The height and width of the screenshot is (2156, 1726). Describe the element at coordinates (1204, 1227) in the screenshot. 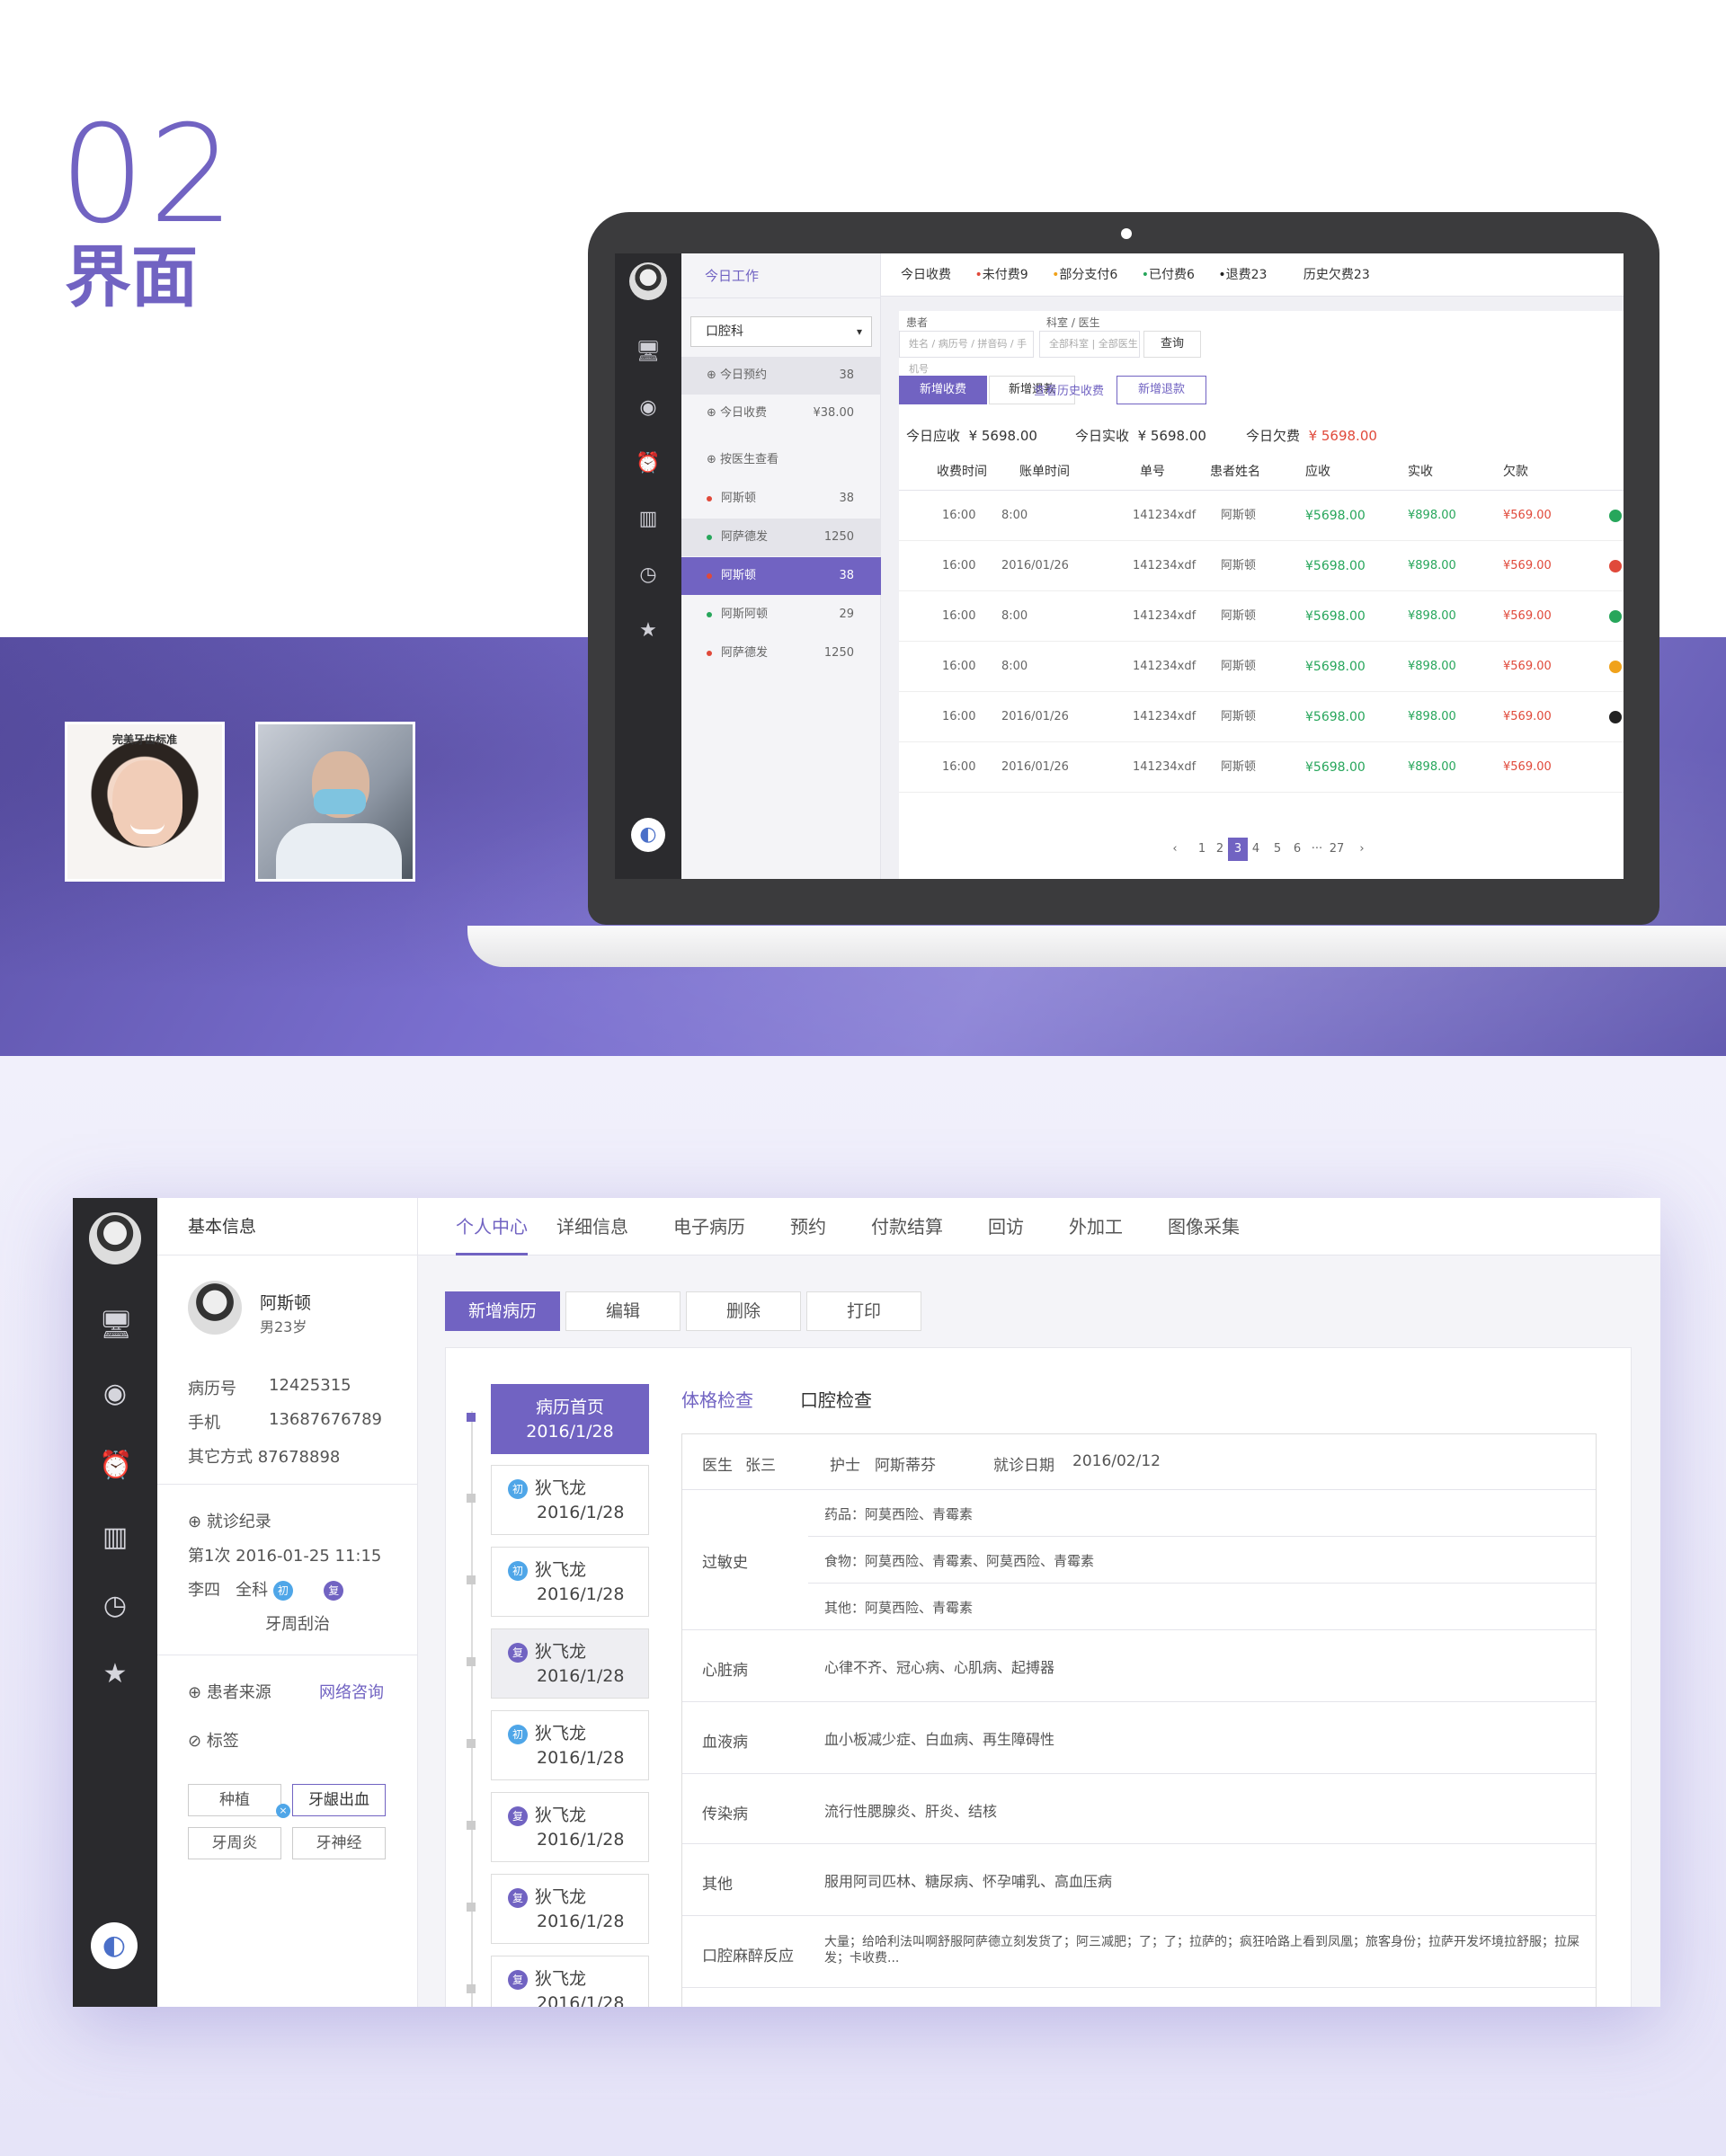

I see `tab-imaging: 图像采集` at that location.